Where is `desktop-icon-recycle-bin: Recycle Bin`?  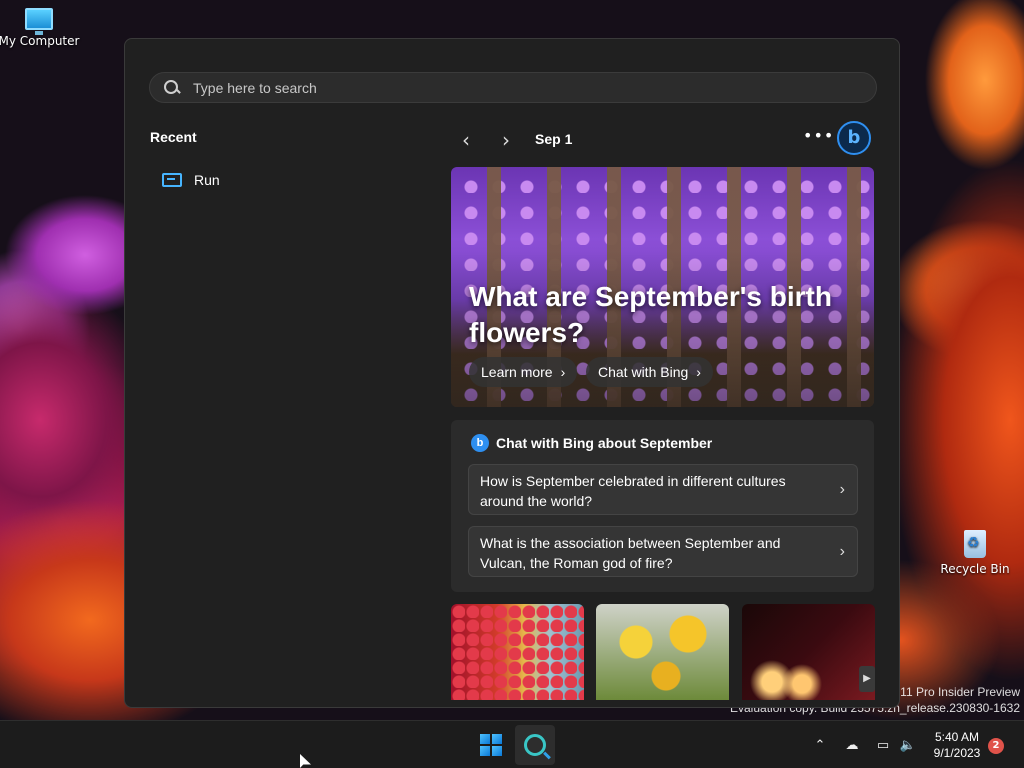 desktop-icon-recycle-bin: Recycle Bin is located at coordinates (975, 553).